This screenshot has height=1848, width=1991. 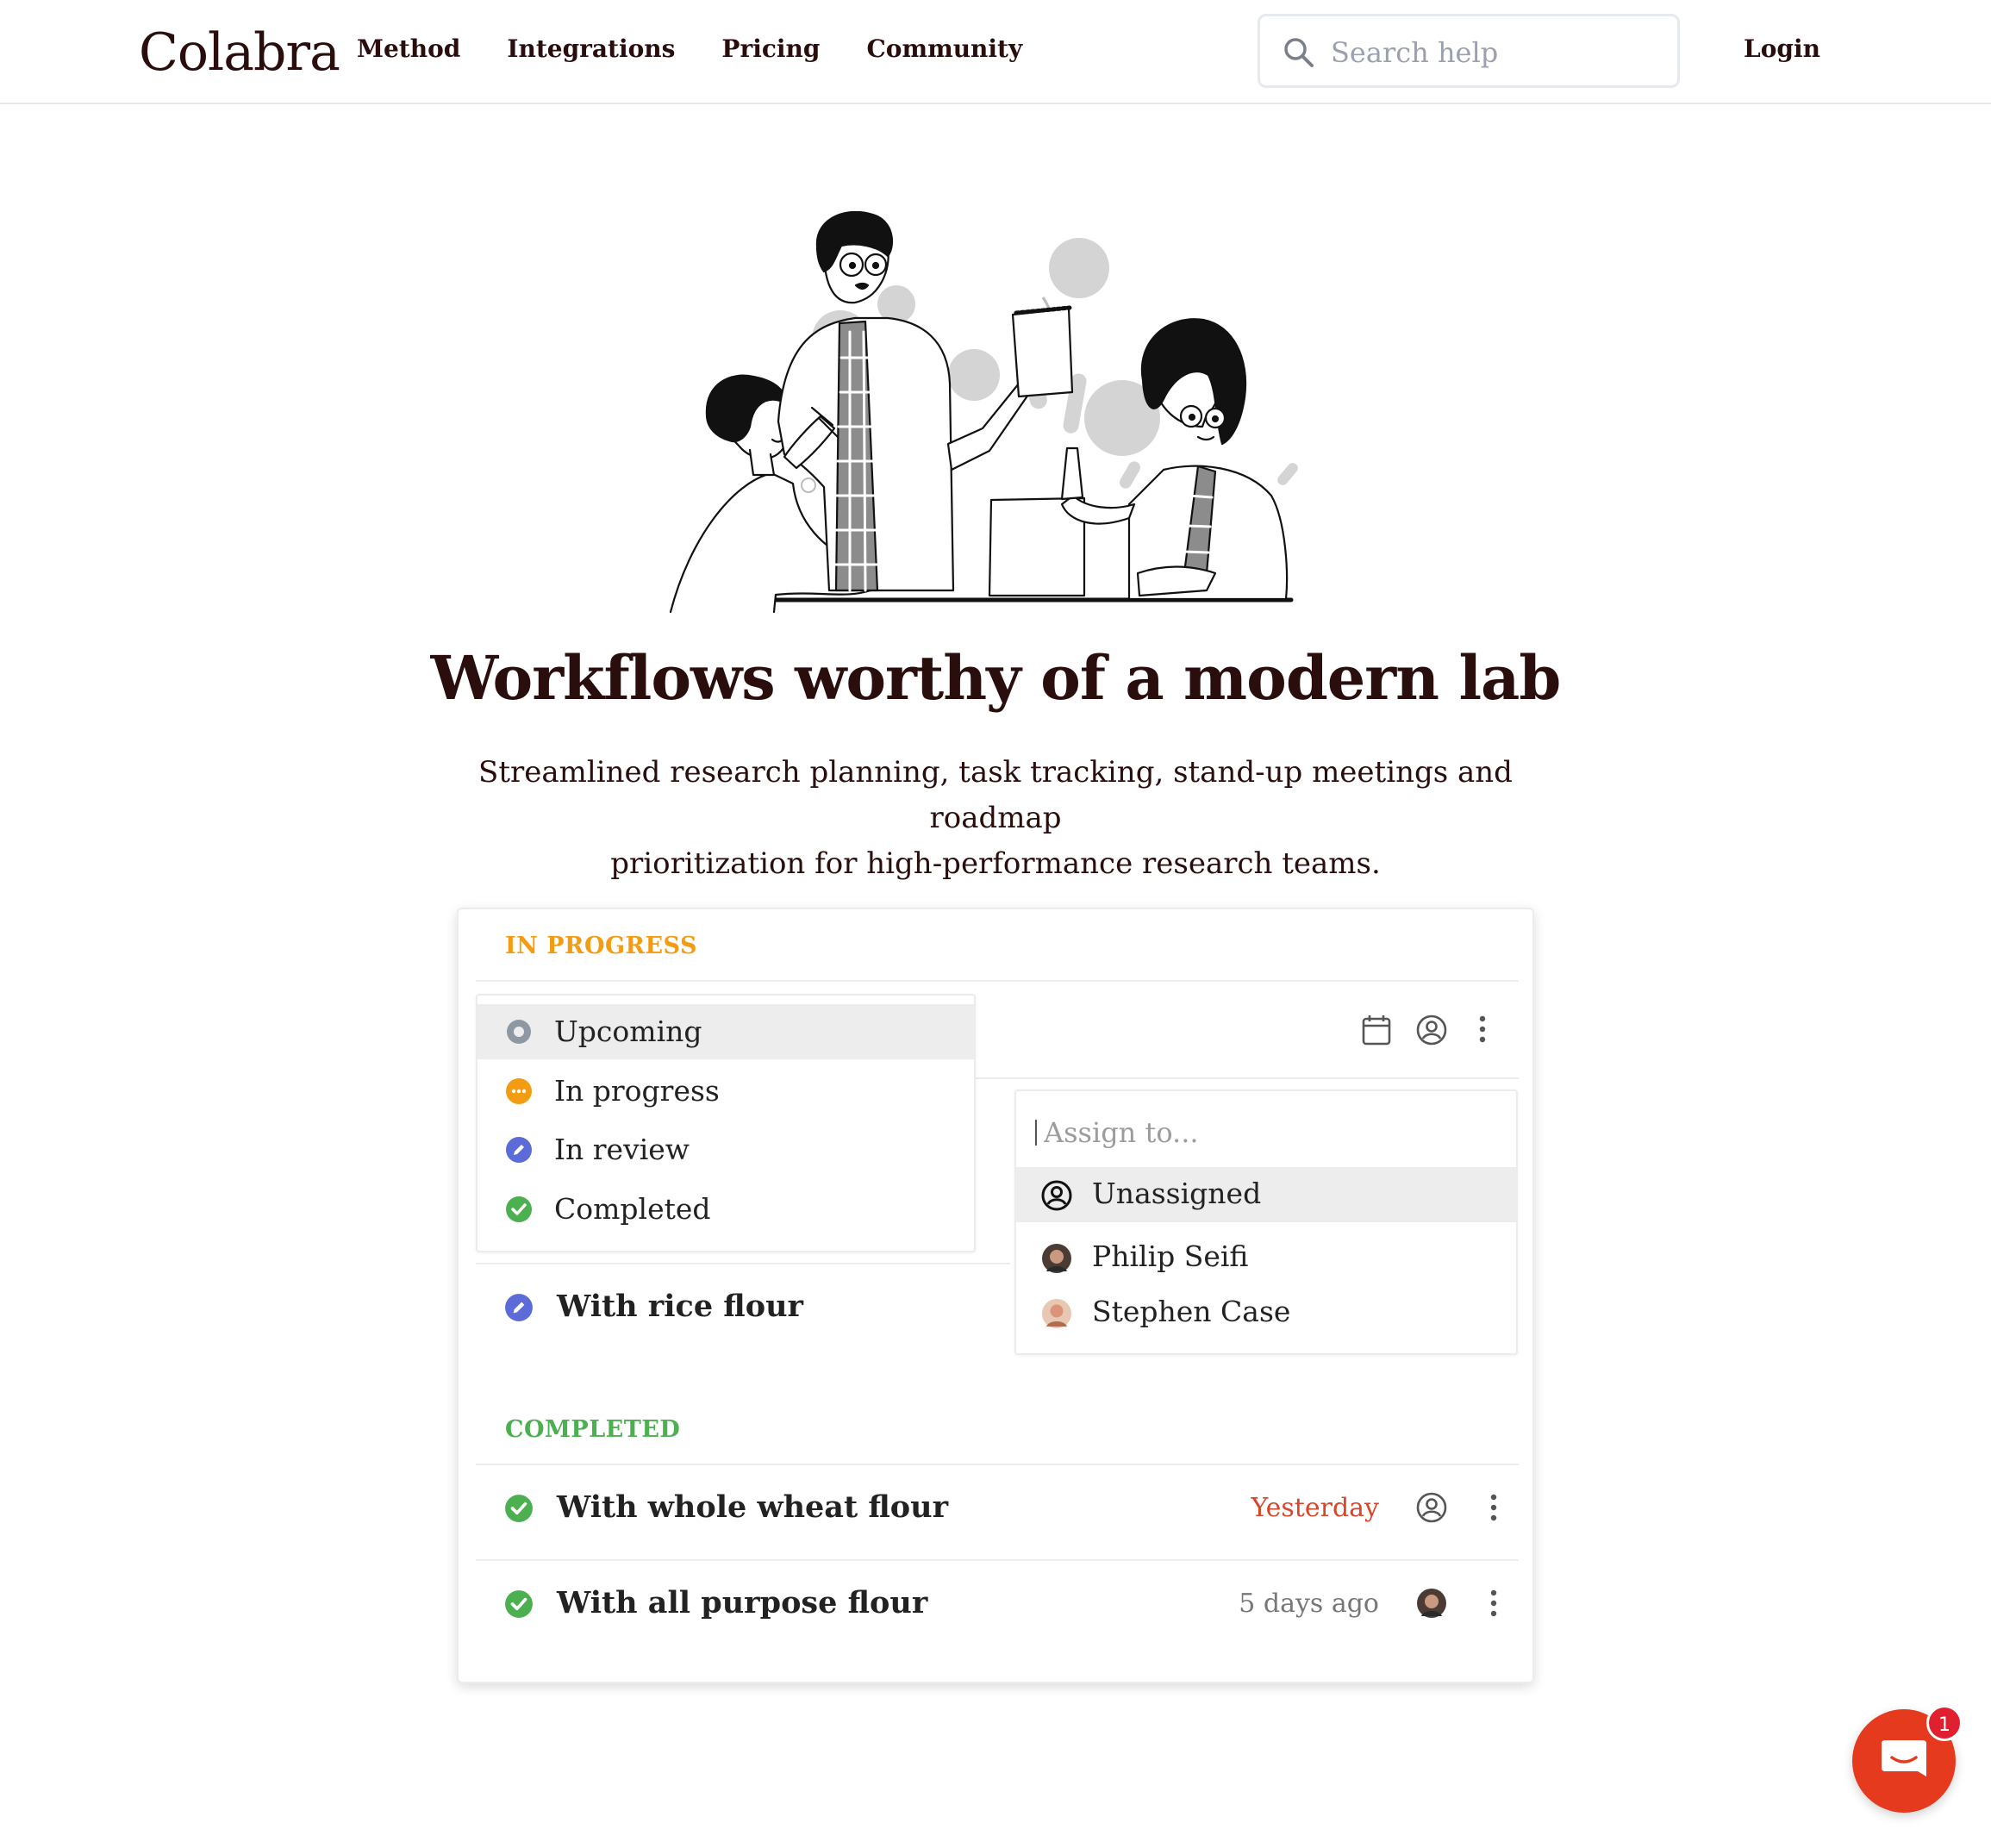 What do you see at coordinates (1191, 1311) in the screenshot?
I see `assign-option-label: Stephen Case` at bounding box center [1191, 1311].